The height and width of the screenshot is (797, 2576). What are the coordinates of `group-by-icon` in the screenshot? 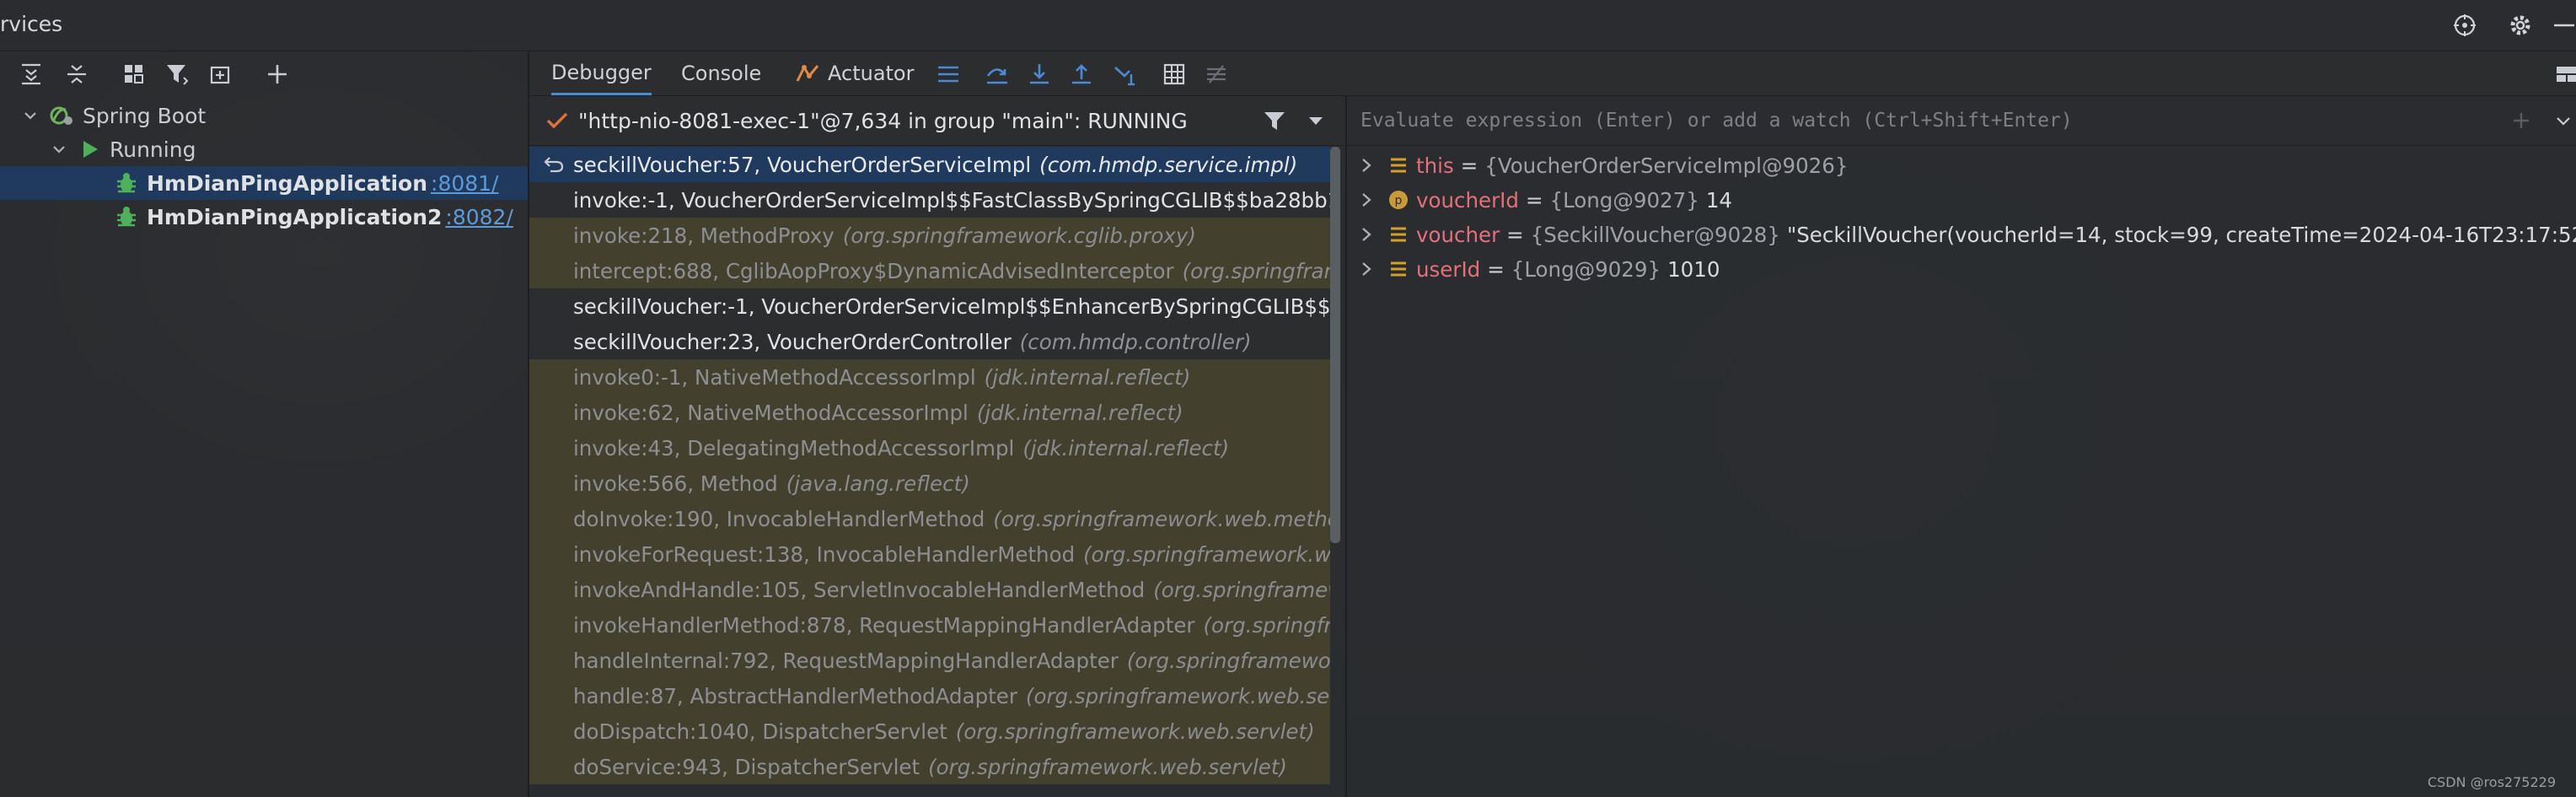 It's located at (134, 74).